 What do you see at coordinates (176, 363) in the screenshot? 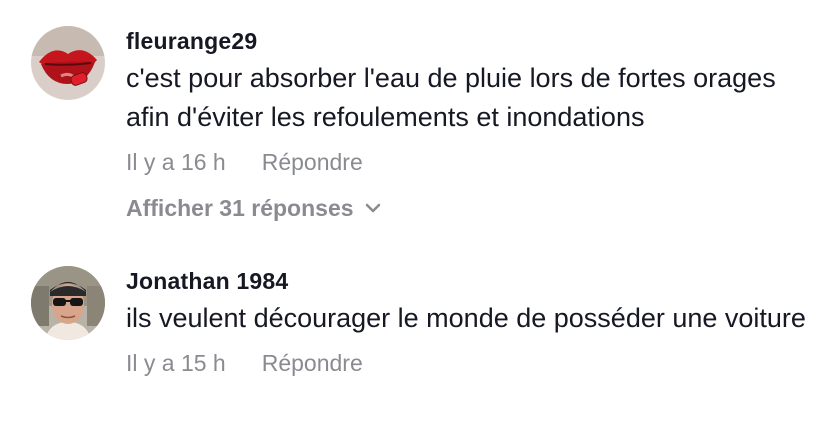
I see `comment-timestamp: Il y a 15 h` at bounding box center [176, 363].